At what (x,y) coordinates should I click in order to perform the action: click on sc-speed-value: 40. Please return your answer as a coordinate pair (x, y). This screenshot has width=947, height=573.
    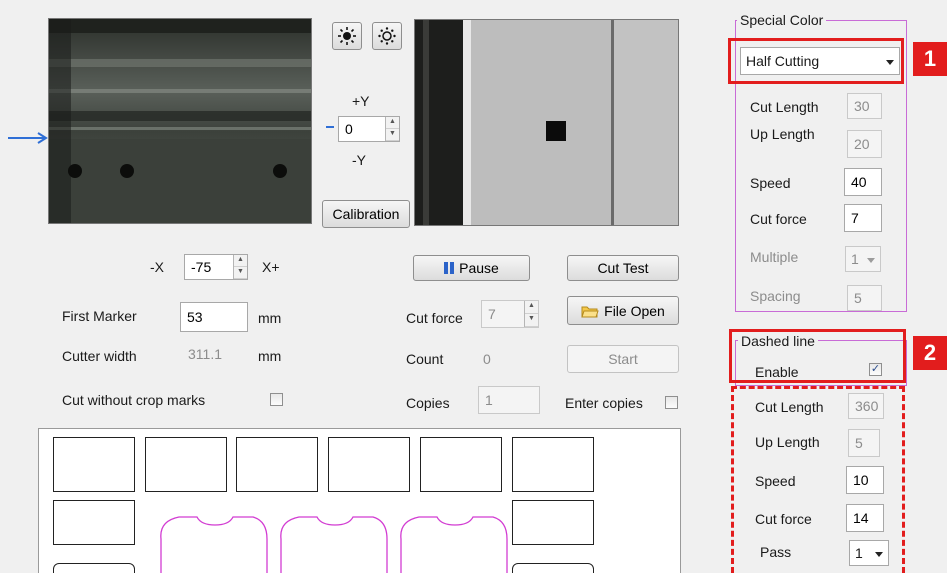
    Looking at the image, I should click on (859, 182).